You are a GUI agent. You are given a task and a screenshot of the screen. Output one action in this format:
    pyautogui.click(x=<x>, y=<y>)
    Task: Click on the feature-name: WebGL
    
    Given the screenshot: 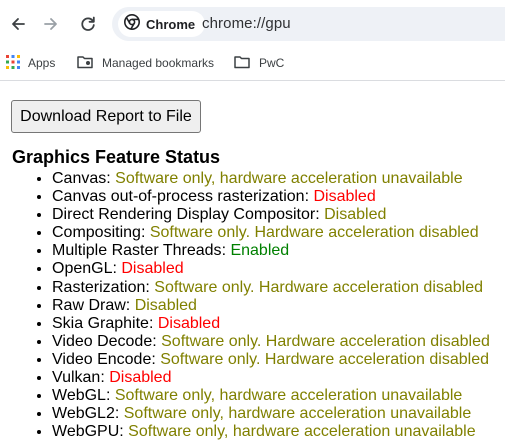 What is the action you would take?
    pyautogui.click(x=79, y=396)
    